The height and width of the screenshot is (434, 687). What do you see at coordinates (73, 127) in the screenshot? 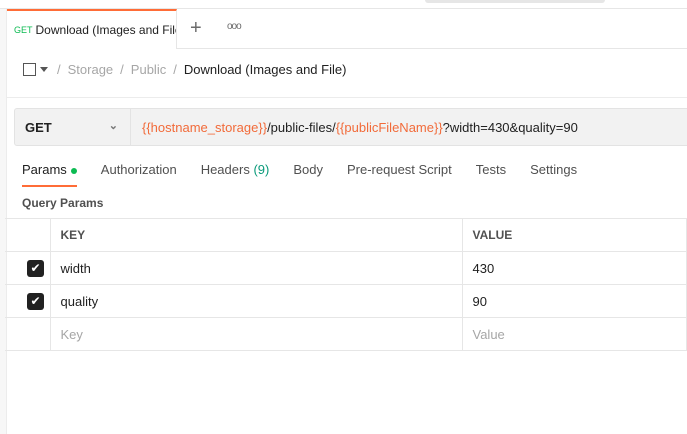
I see `method-select: GET ⌄` at bounding box center [73, 127].